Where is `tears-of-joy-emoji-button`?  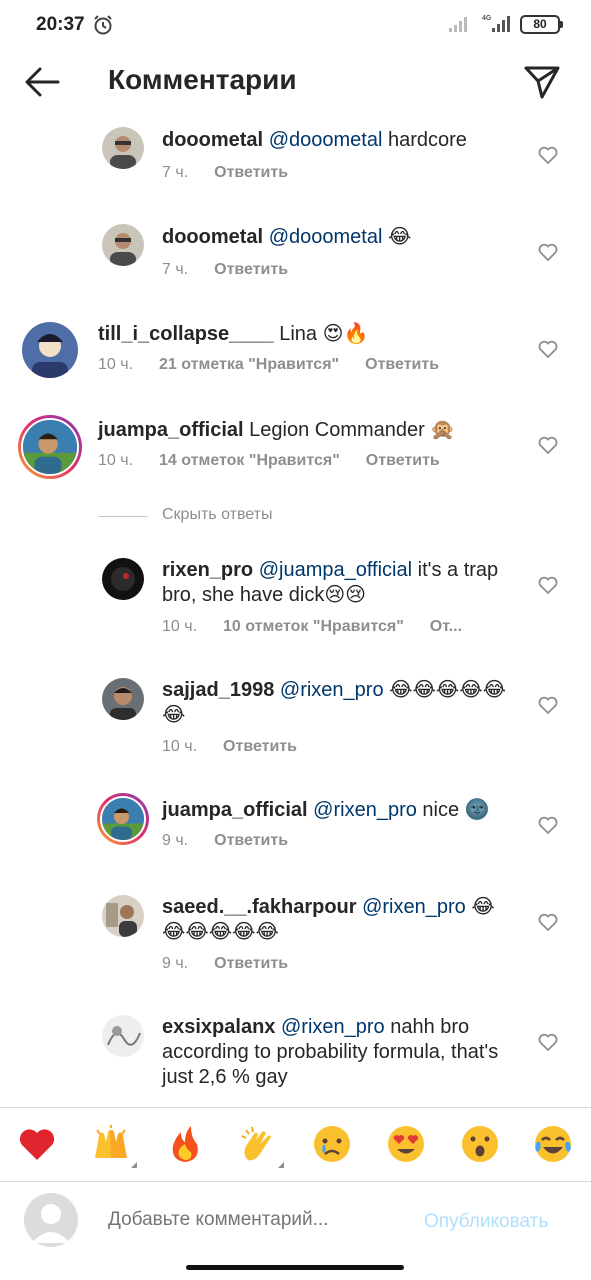
tears-of-joy-emoji-button is located at coordinates (553, 1144).